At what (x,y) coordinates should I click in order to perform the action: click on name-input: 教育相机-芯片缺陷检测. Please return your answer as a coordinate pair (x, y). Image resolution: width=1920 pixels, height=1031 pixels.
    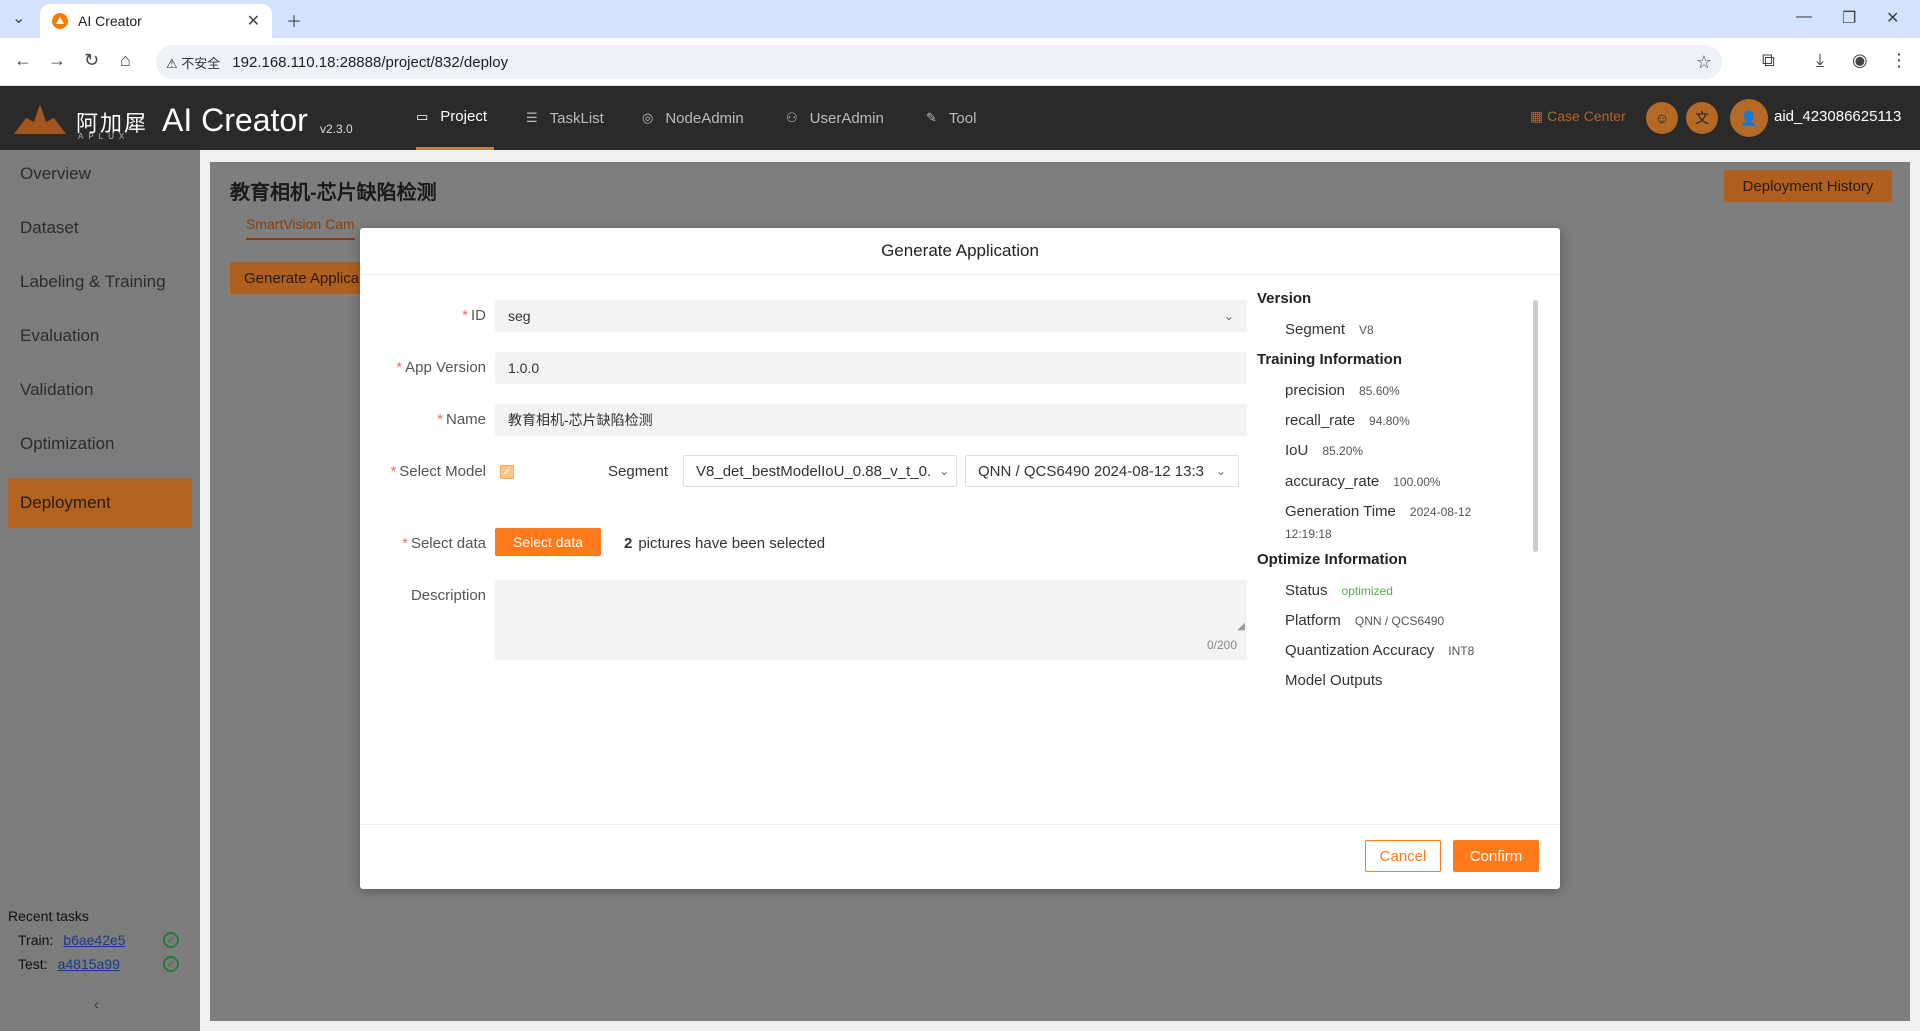
    Looking at the image, I should click on (871, 420).